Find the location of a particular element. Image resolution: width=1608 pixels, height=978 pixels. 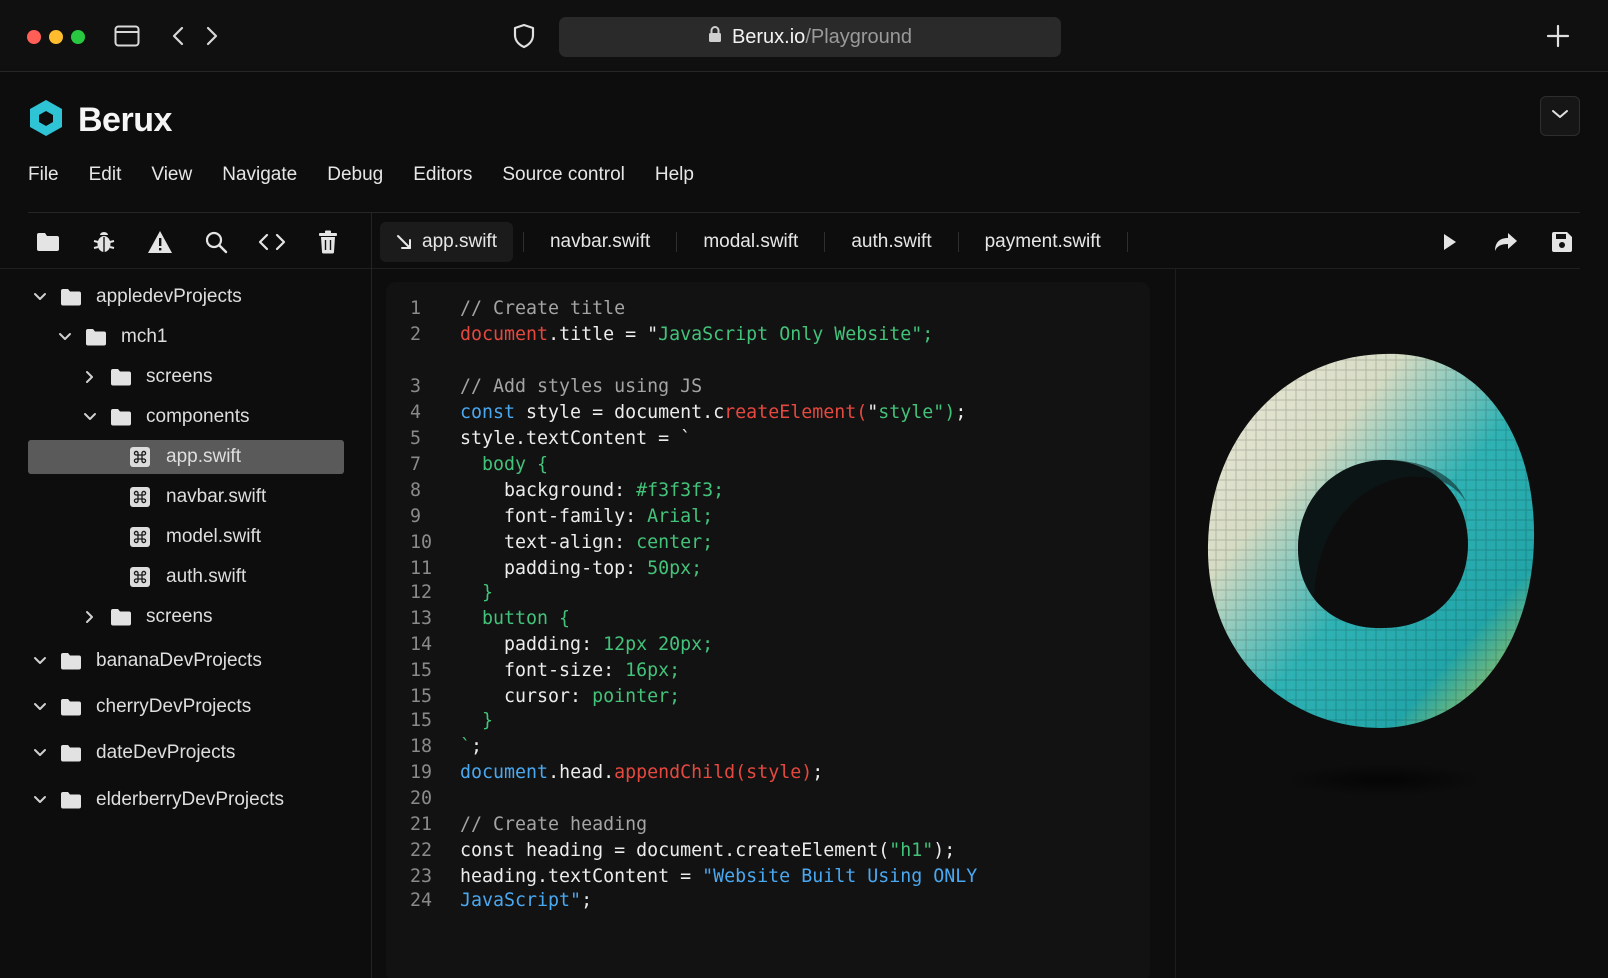

tree-file: model.swift is located at coordinates (181, 537).